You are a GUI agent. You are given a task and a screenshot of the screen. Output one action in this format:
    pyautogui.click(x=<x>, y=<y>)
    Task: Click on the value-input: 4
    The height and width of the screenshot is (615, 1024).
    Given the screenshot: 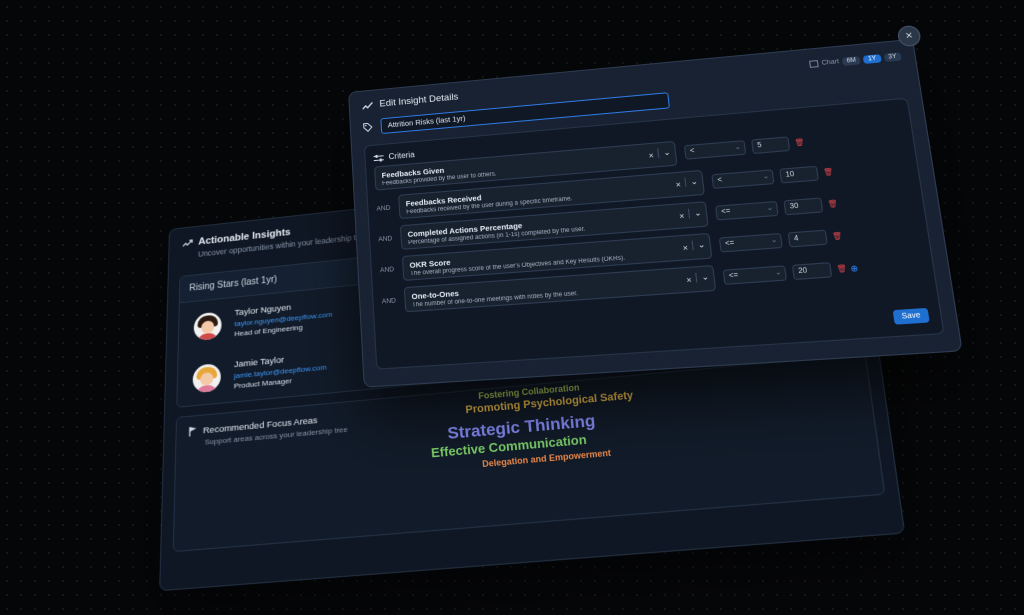 What is the action you would take?
    pyautogui.click(x=808, y=239)
    